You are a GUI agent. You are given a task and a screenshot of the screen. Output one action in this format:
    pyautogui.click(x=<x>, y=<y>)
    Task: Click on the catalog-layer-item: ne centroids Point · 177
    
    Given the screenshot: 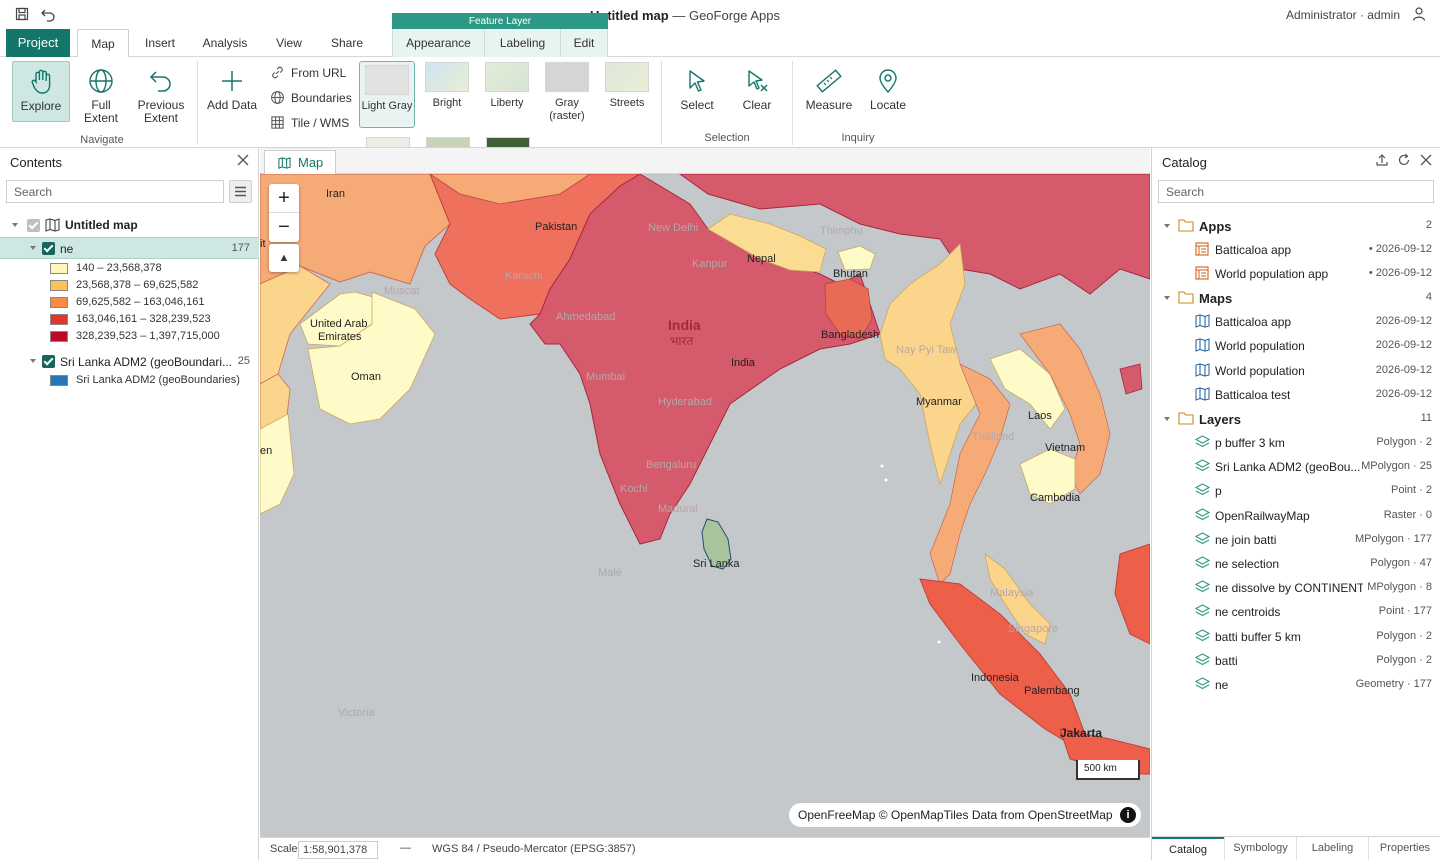 What is the action you would take?
    pyautogui.click(x=1296, y=612)
    